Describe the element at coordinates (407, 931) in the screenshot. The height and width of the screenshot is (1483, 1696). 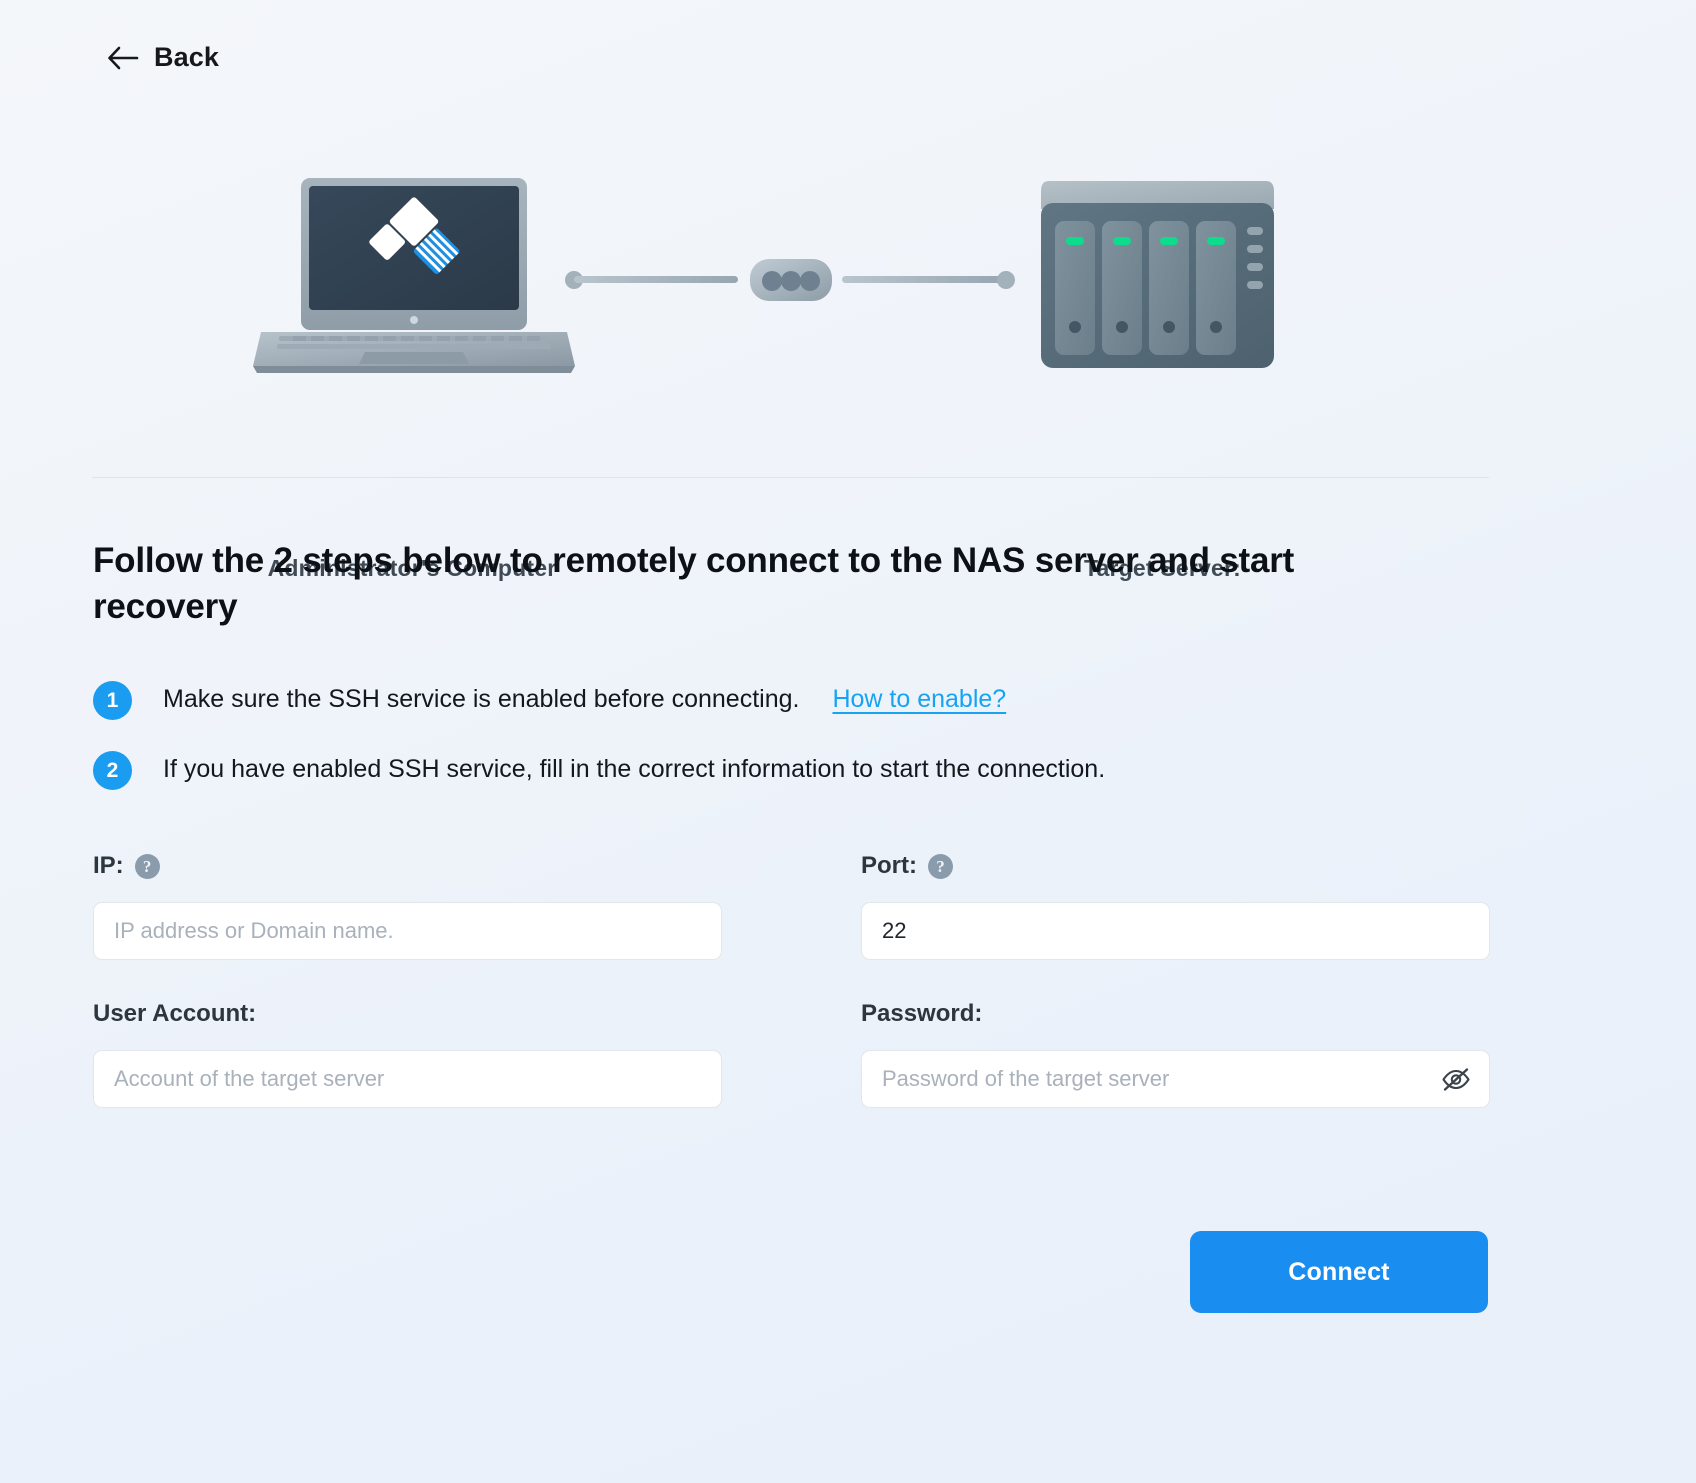
I see `ip-input` at that location.